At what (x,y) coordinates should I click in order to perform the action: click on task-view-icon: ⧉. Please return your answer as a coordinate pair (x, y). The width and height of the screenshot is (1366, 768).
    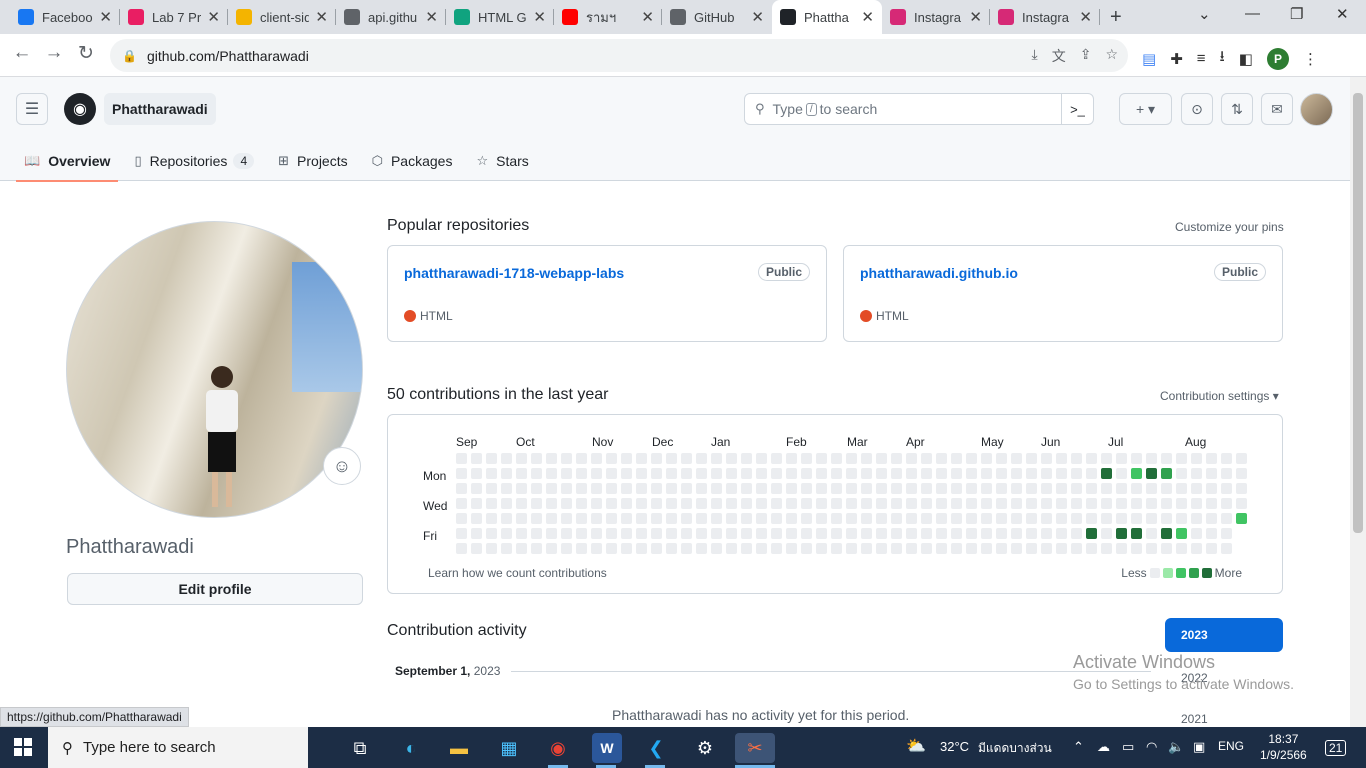
    Looking at the image, I should click on (360, 748).